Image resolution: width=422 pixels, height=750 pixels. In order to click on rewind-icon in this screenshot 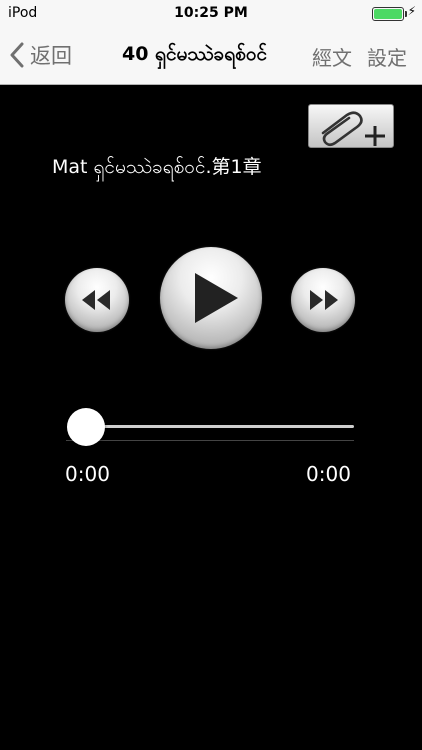, I will do `click(96, 300)`.